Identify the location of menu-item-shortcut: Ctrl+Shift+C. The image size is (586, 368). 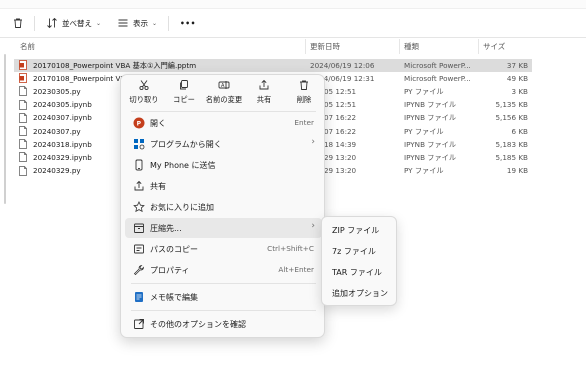
(290, 248).